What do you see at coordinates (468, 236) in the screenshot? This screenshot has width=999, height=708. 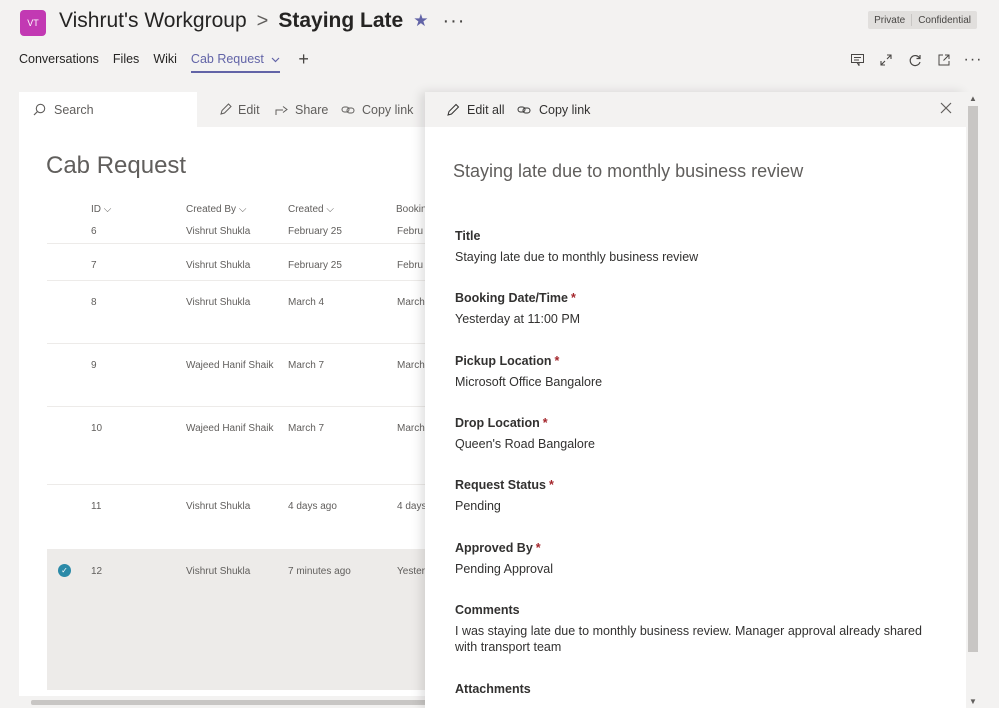 I see `field-label: Title` at bounding box center [468, 236].